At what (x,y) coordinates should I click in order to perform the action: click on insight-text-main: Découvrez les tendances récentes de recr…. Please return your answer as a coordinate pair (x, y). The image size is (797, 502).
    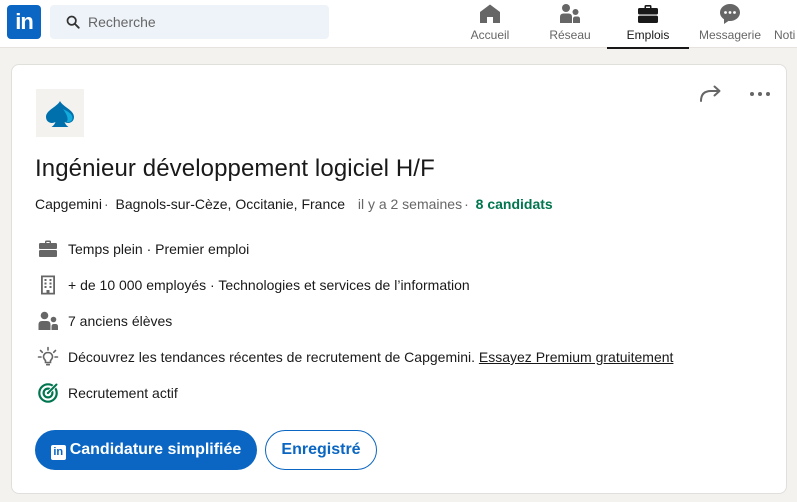
    Looking at the image, I should click on (271, 357).